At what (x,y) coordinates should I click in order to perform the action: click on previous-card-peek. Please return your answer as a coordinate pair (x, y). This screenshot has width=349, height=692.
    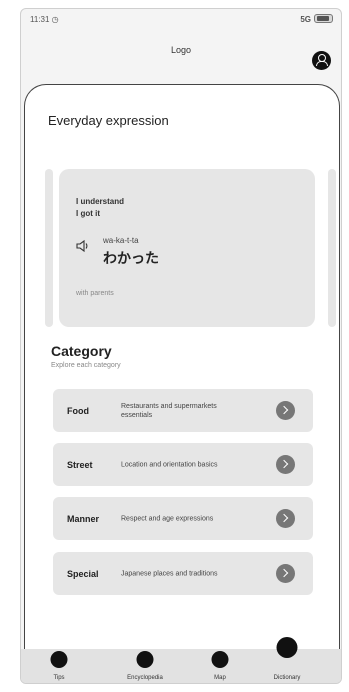
    Looking at the image, I should click on (49, 248).